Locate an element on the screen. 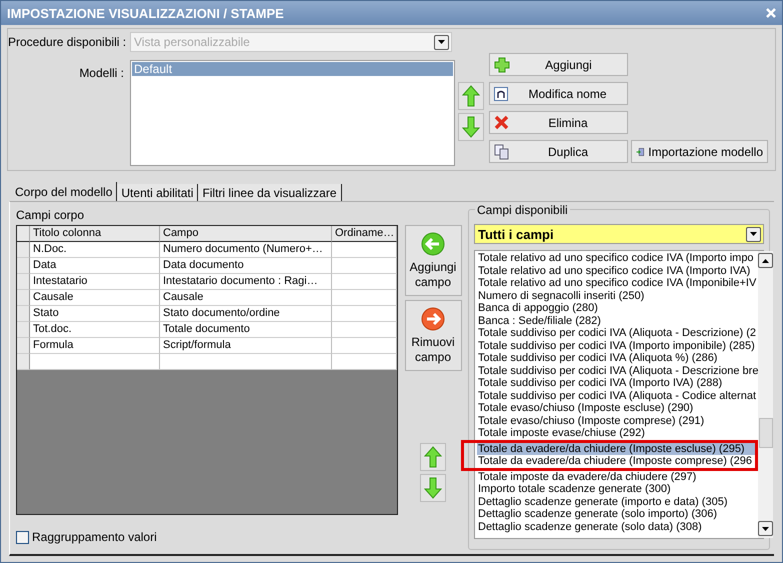 This screenshot has height=563, width=783. plus-icon is located at coordinates (502, 64).